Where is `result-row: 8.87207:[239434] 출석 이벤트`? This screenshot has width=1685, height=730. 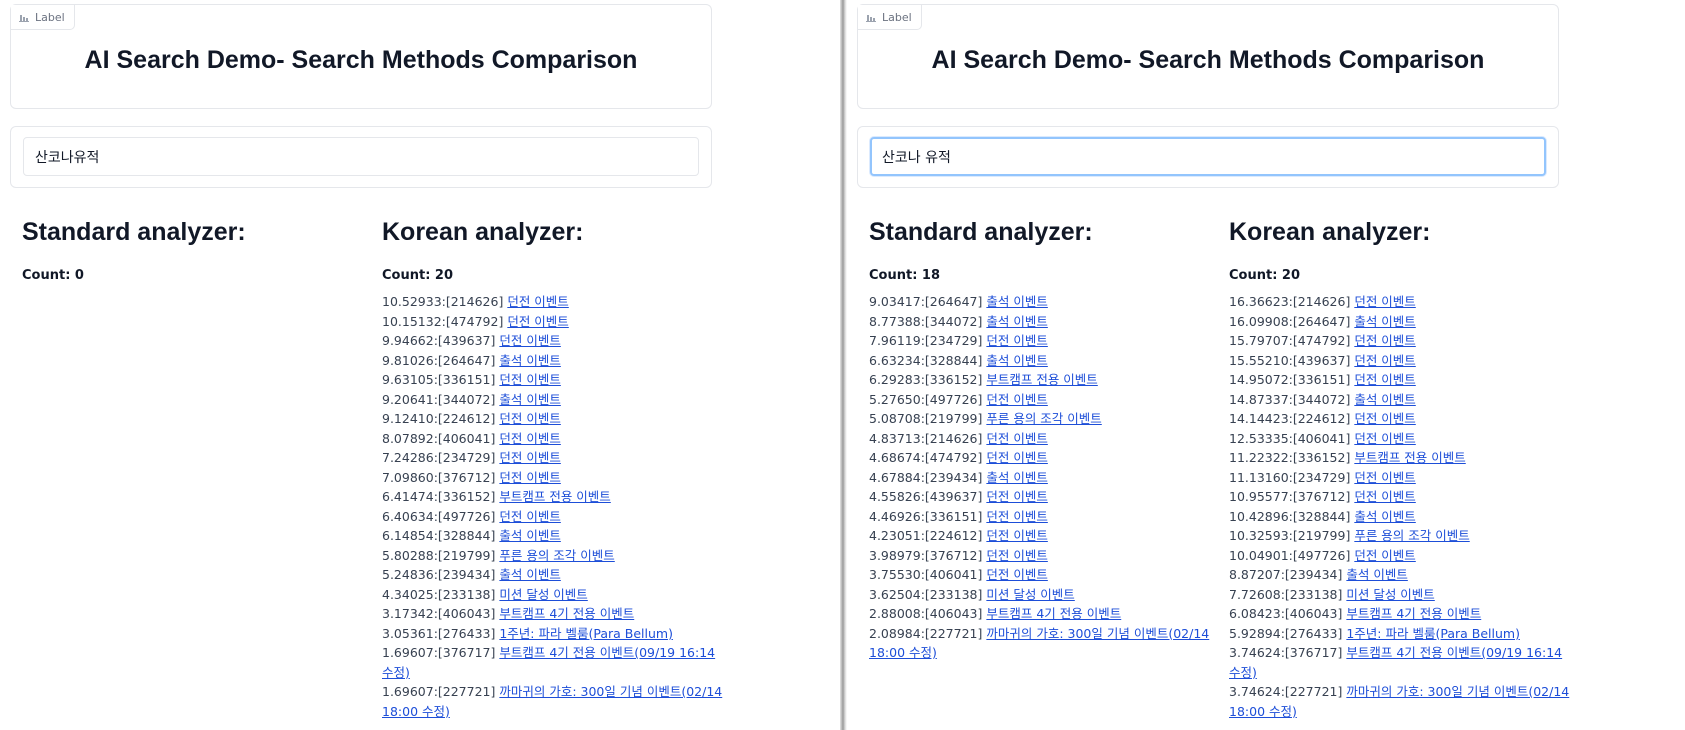 result-row: 8.87207:[239434] 출석 이벤트 is located at coordinates (1401, 575).